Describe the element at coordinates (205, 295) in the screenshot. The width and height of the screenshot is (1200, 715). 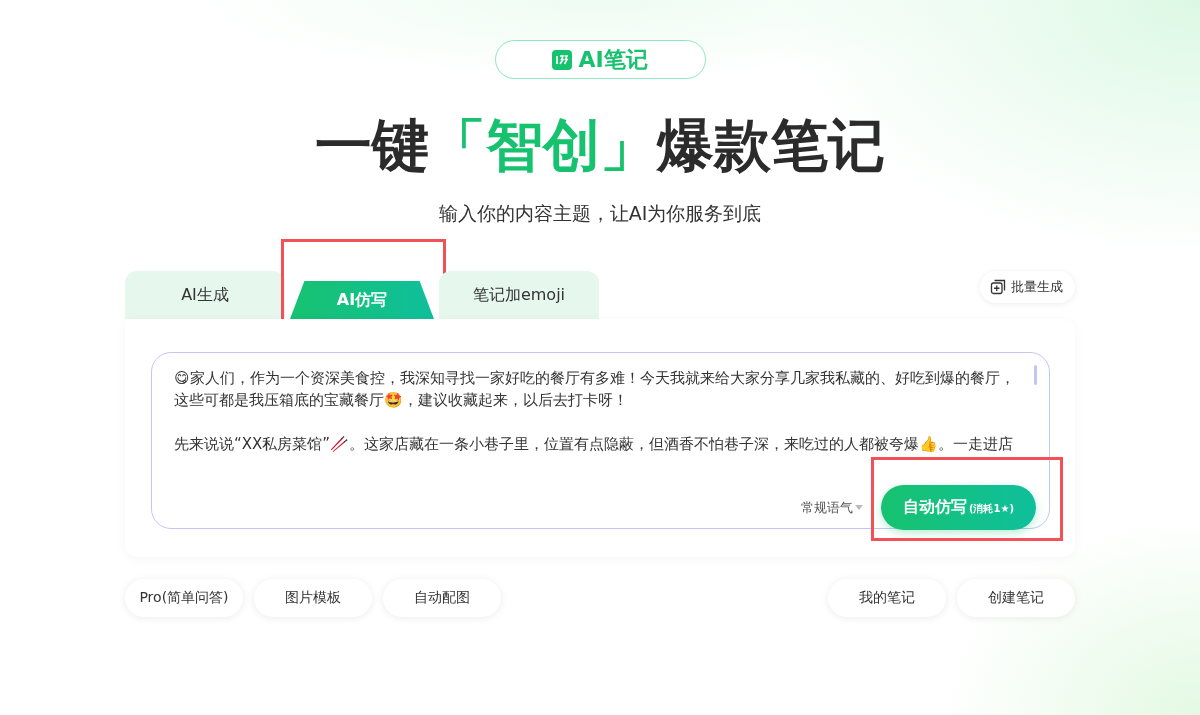
I see `tab: AI生成` at that location.